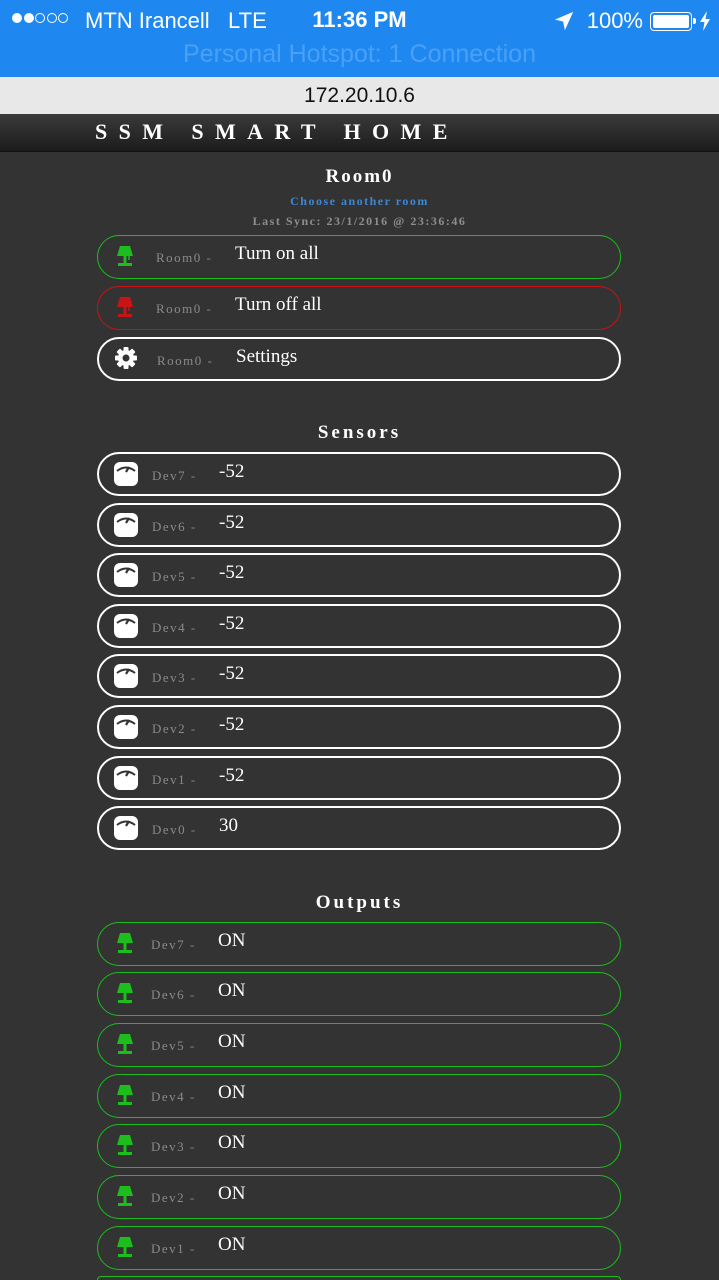 This screenshot has width=719, height=1280. What do you see at coordinates (359, 902) in the screenshot?
I see `outputs-heading: Outputs` at bounding box center [359, 902].